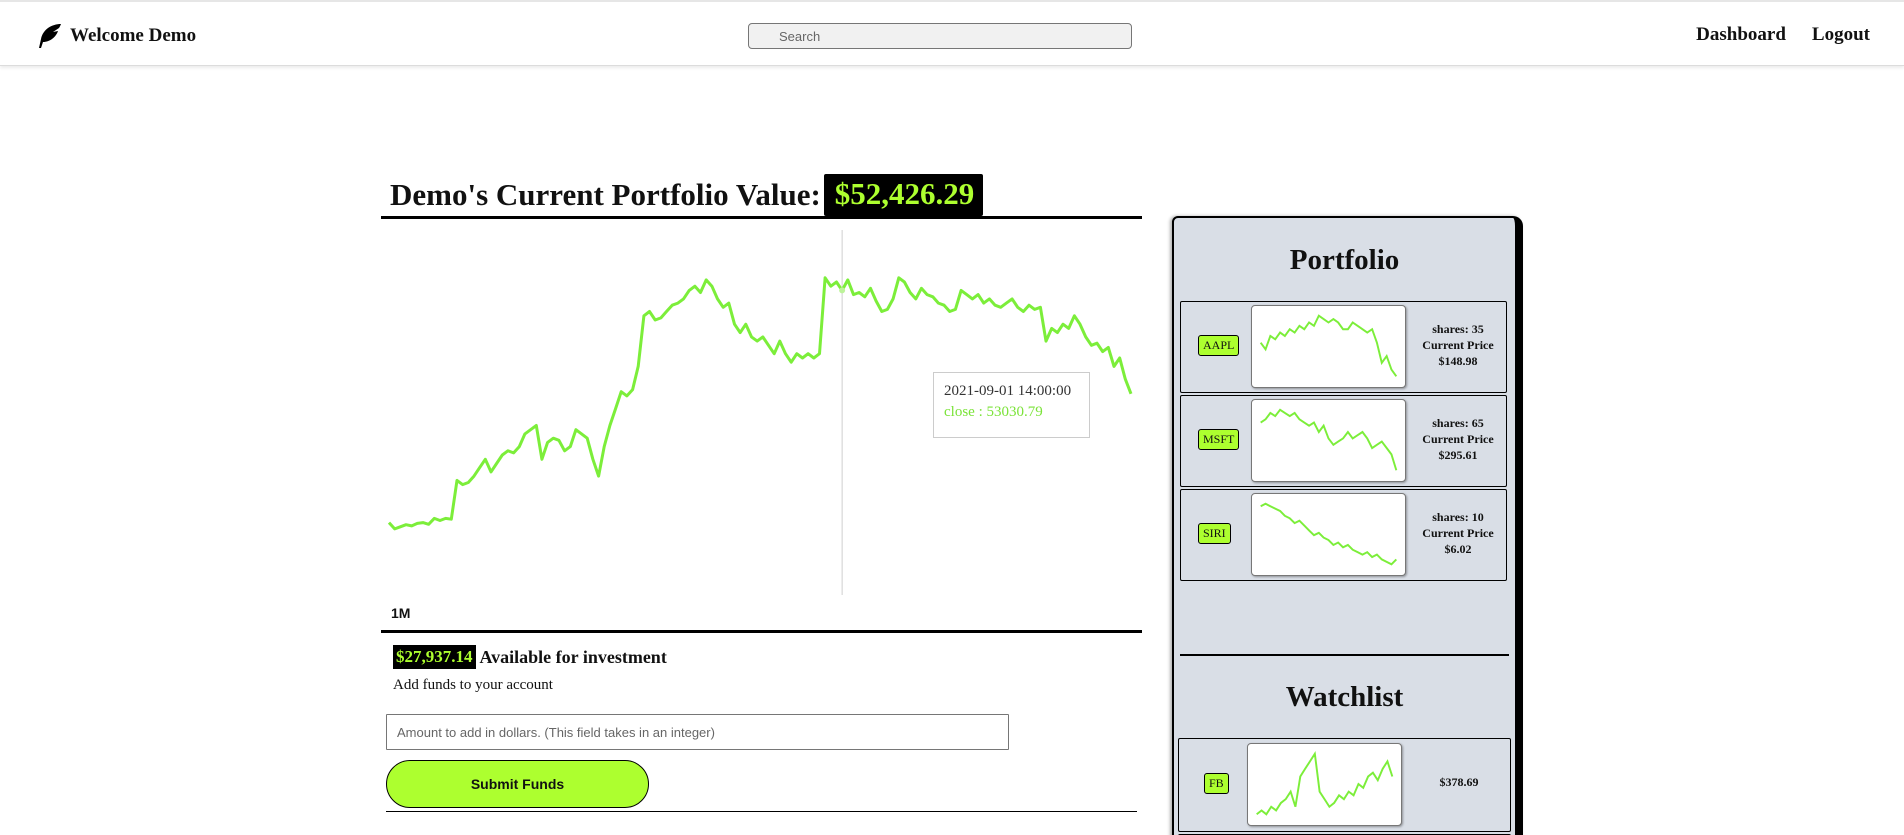 Image resolution: width=1904 pixels, height=835 pixels. I want to click on submit-funds-button: Submit Funds, so click(517, 784).